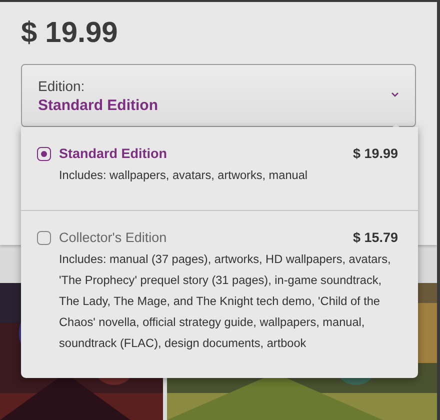 Image resolution: width=440 pixels, height=420 pixels. I want to click on option-name: Standard Edition, so click(113, 153).